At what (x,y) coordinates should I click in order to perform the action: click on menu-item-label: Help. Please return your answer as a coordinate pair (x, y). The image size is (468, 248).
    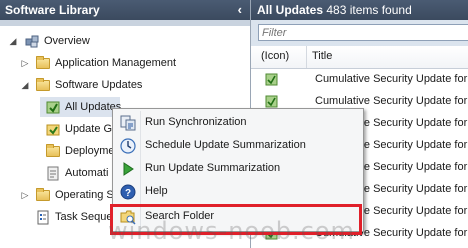
    Looking at the image, I should click on (156, 191).